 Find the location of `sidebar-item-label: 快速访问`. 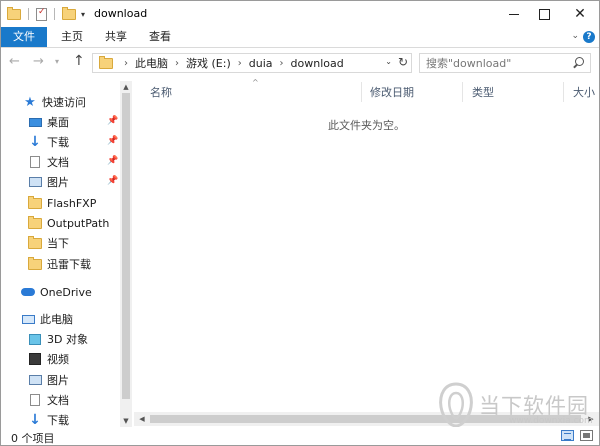

sidebar-item-label: 快速访问 is located at coordinates (64, 102).